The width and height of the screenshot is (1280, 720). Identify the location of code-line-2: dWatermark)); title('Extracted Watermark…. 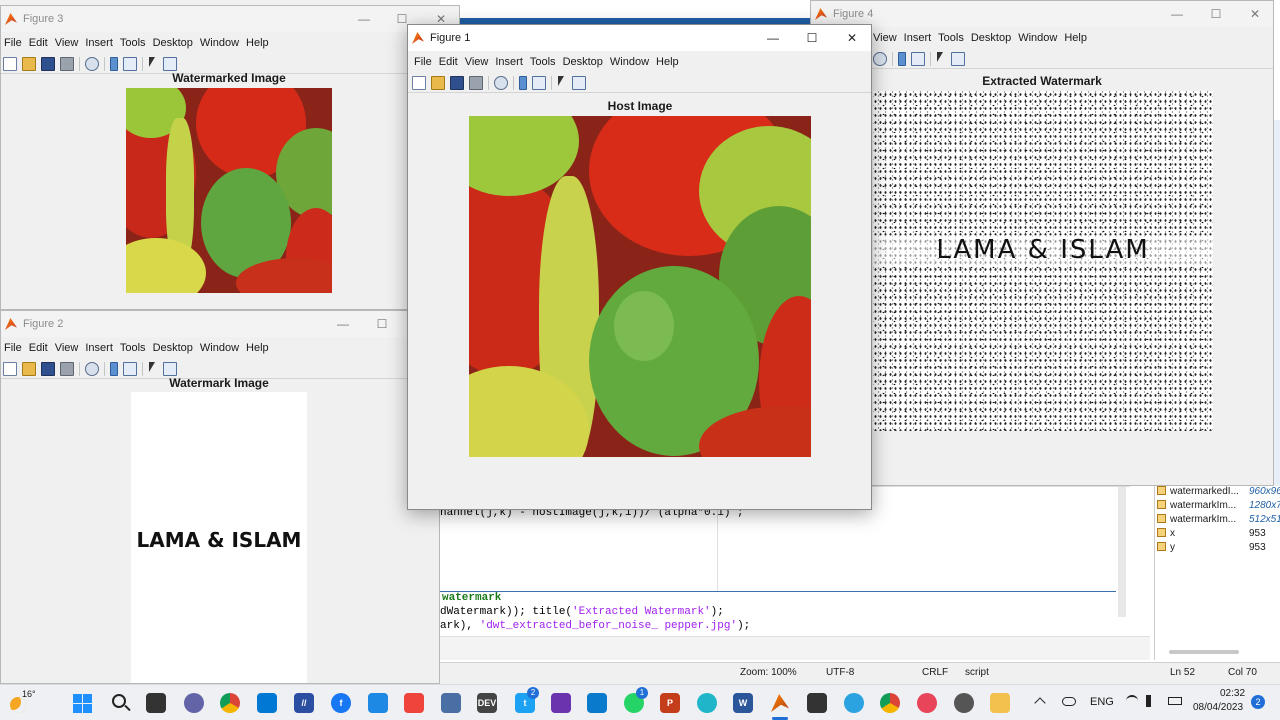
(582, 612).